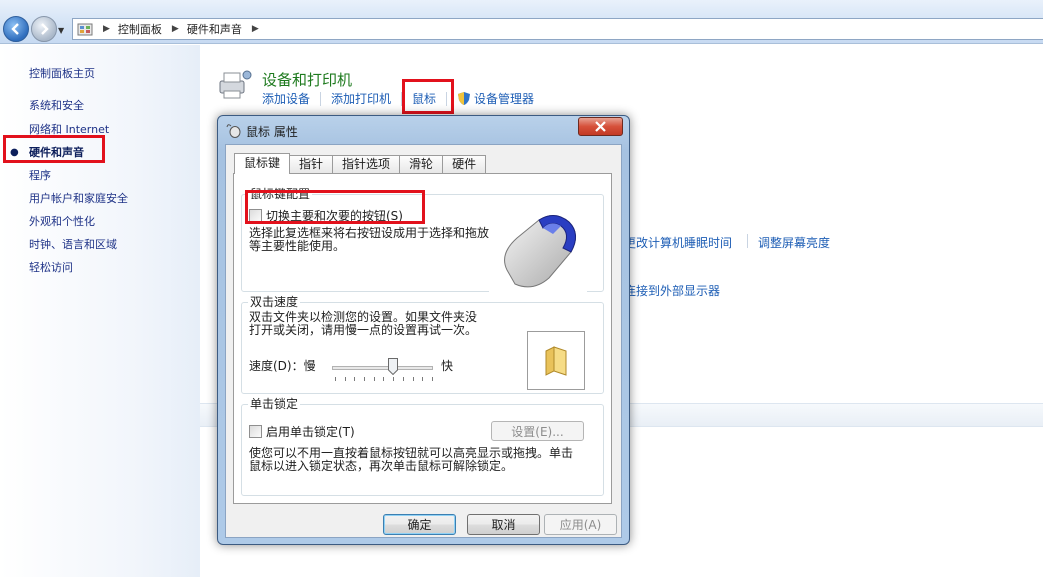  Describe the element at coordinates (447, 366) in the screenshot. I see `speed-fast-label: 快` at that location.